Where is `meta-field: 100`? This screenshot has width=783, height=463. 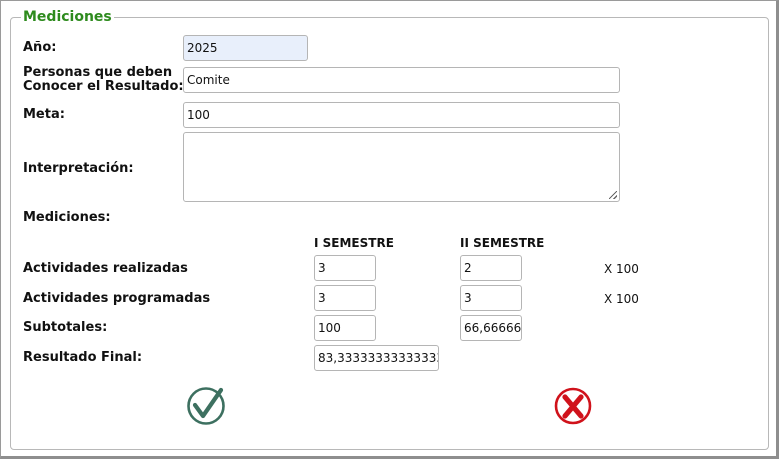
meta-field: 100 is located at coordinates (401, 115).